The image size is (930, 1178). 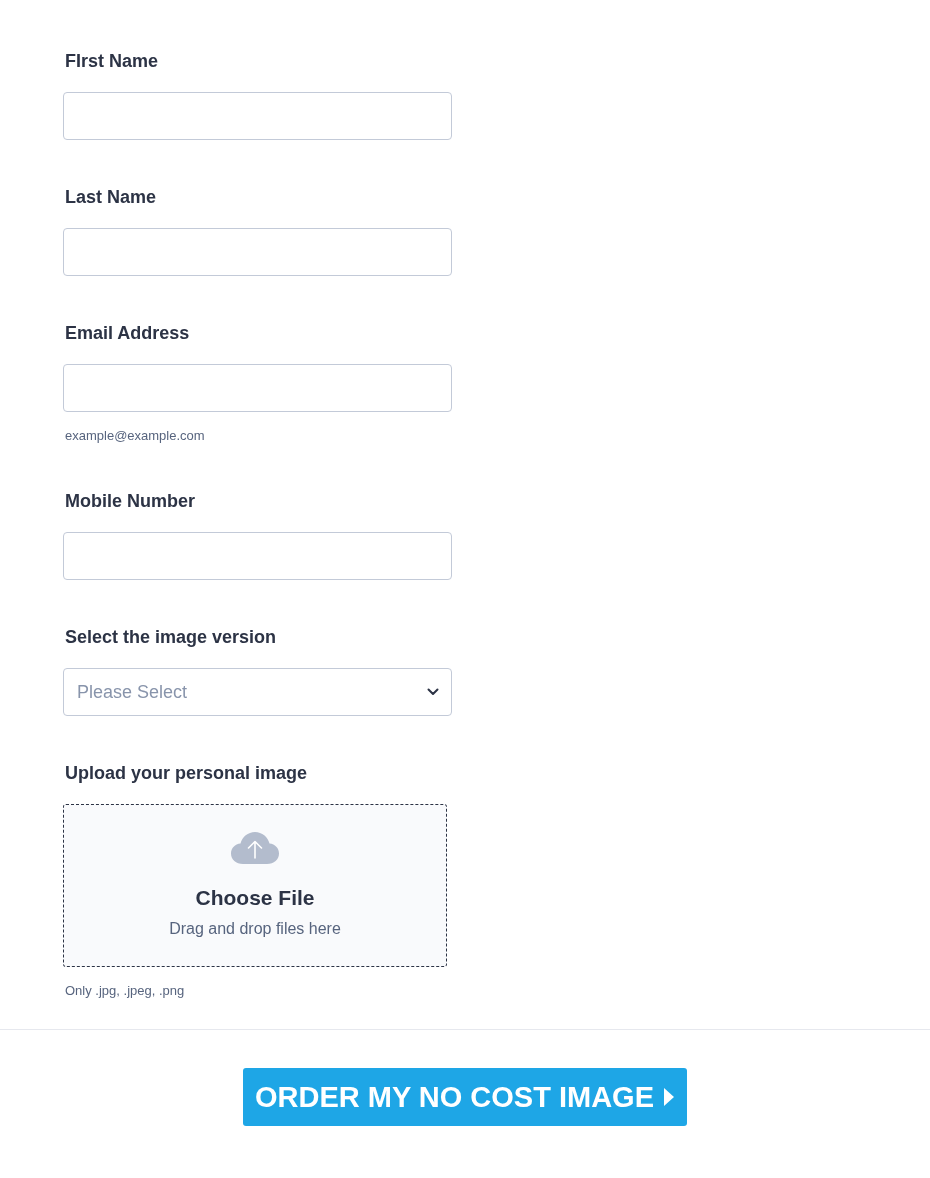 I want to click on cloud-upload-icon, so click(x=255, y=848).